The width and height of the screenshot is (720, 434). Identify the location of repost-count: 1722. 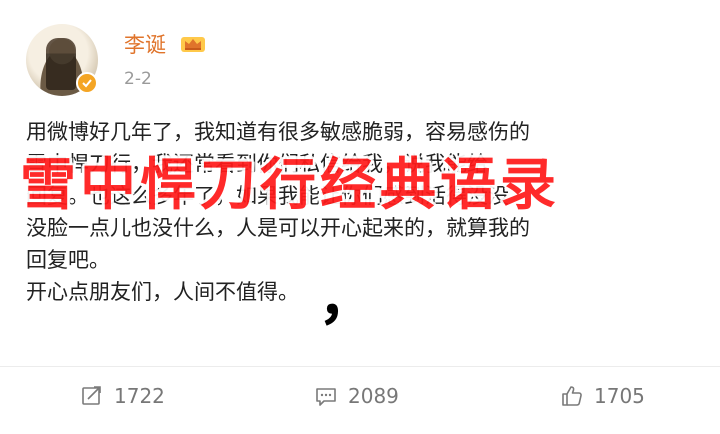
(139, 396).